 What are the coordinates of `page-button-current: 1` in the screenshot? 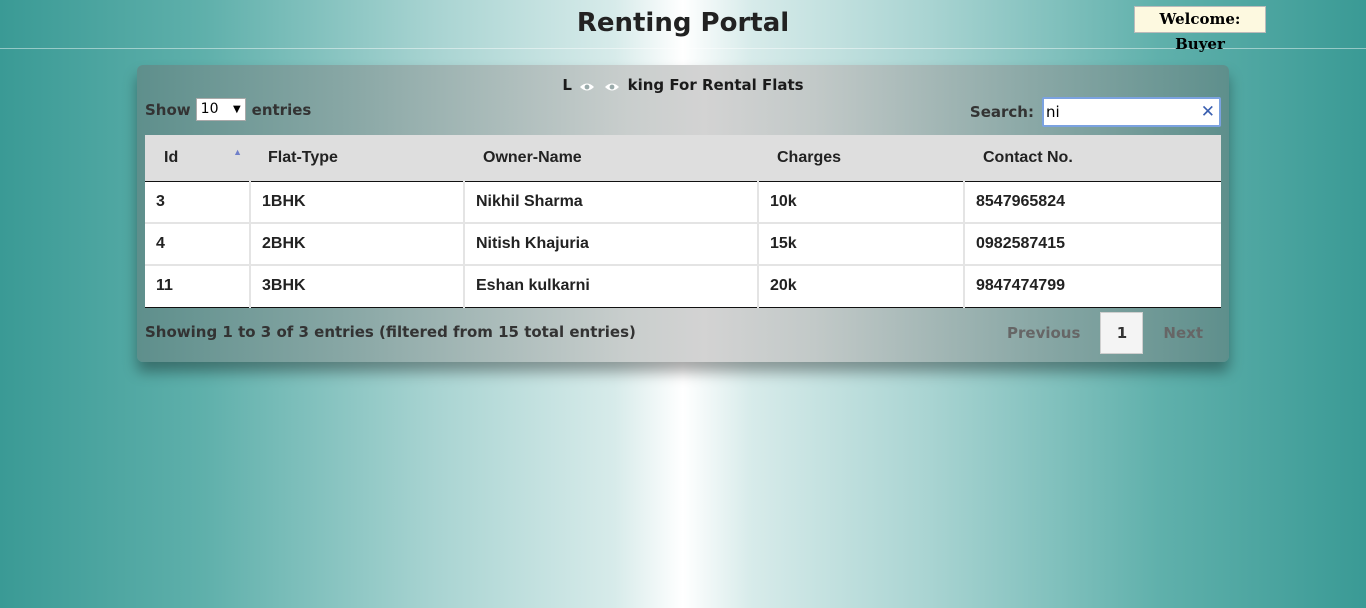 It's located at (1122, 333).